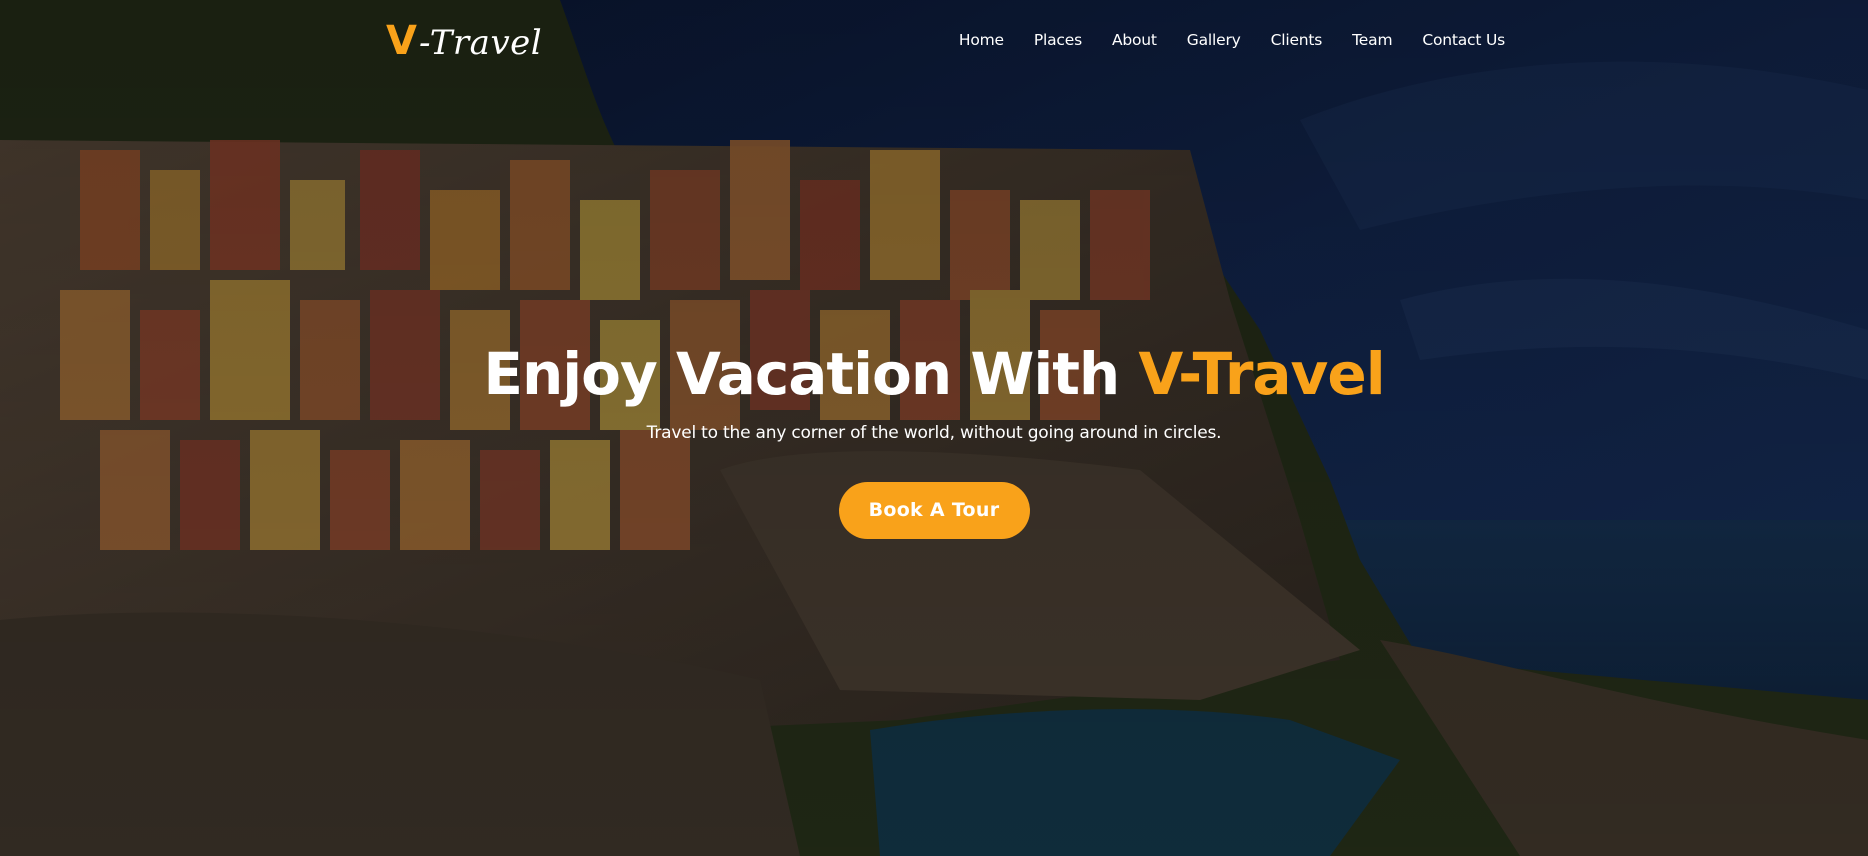  Describe the element at coordinates (934, 510) in the screenshot. I see `book-a-tour-button: Book A Tour` at that location.